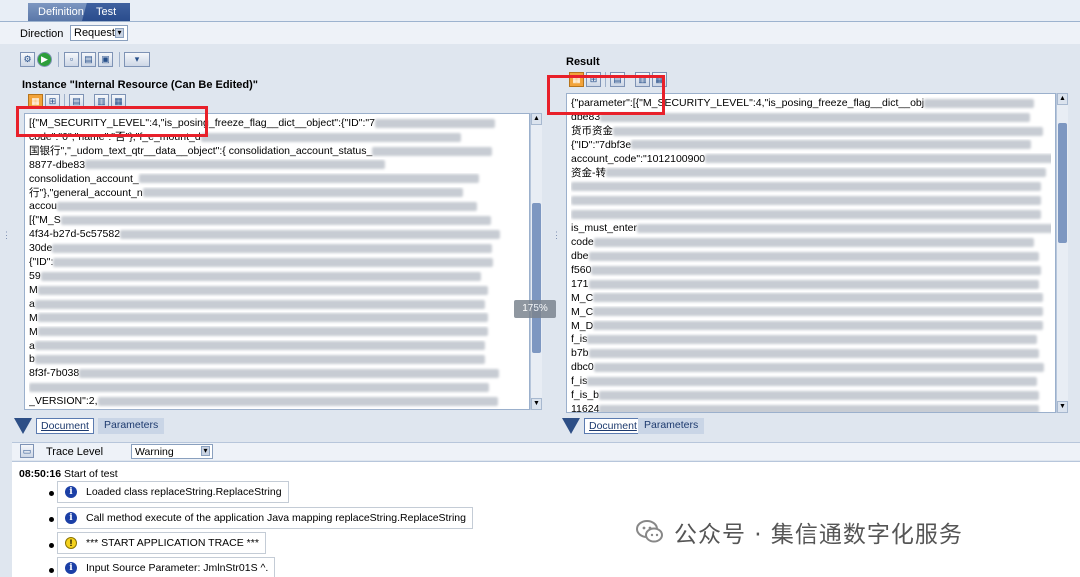 The image size is (1080, 577). I want to click on log-entry: i Input Source Parameter: JmlnStr01S ^., so click(166, 567).